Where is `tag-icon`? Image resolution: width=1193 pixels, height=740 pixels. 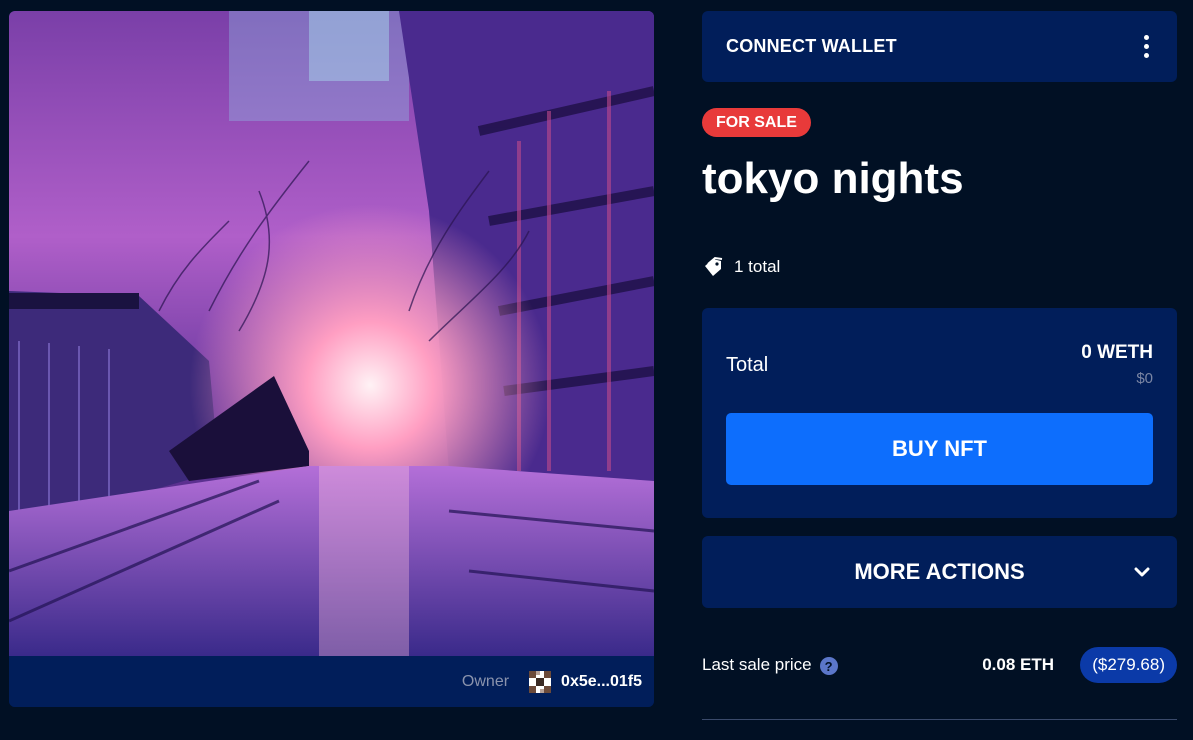 tag-icon is located at coordinates (714, 266).